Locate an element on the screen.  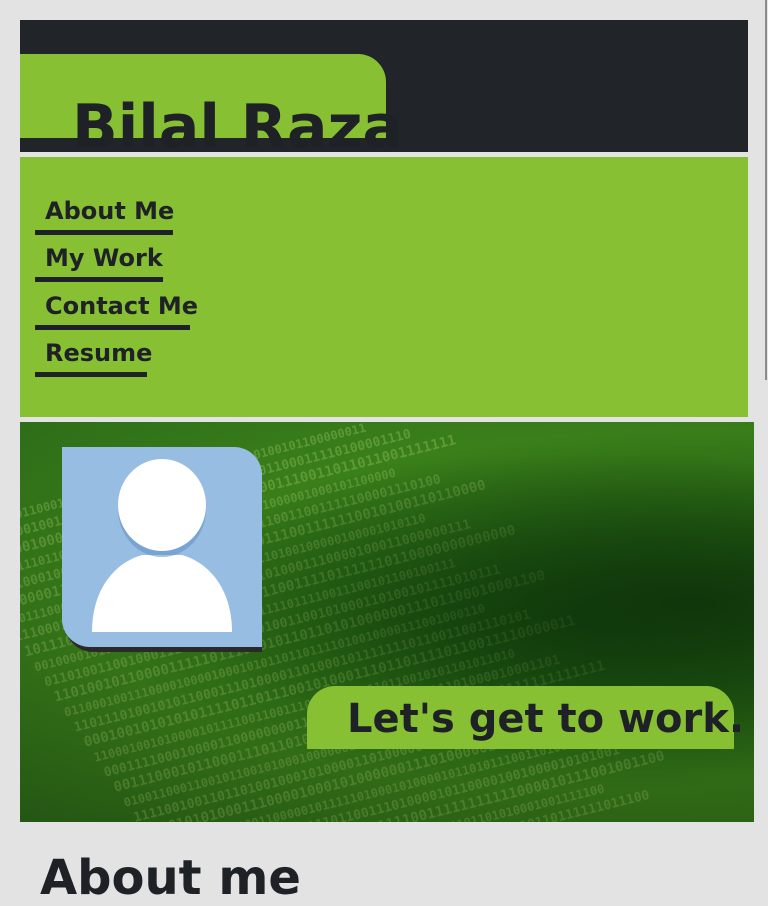
tagline-box: Let's get to work. is located at coordinates (525, 717).